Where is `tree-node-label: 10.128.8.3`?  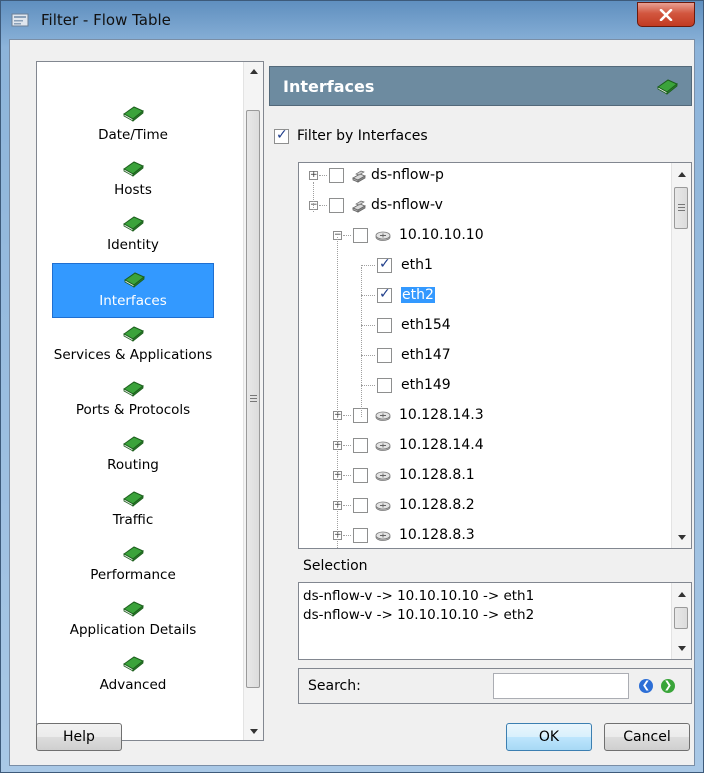 tree-node-label: 10.128.8.3 is located at coordinates (437, 535).